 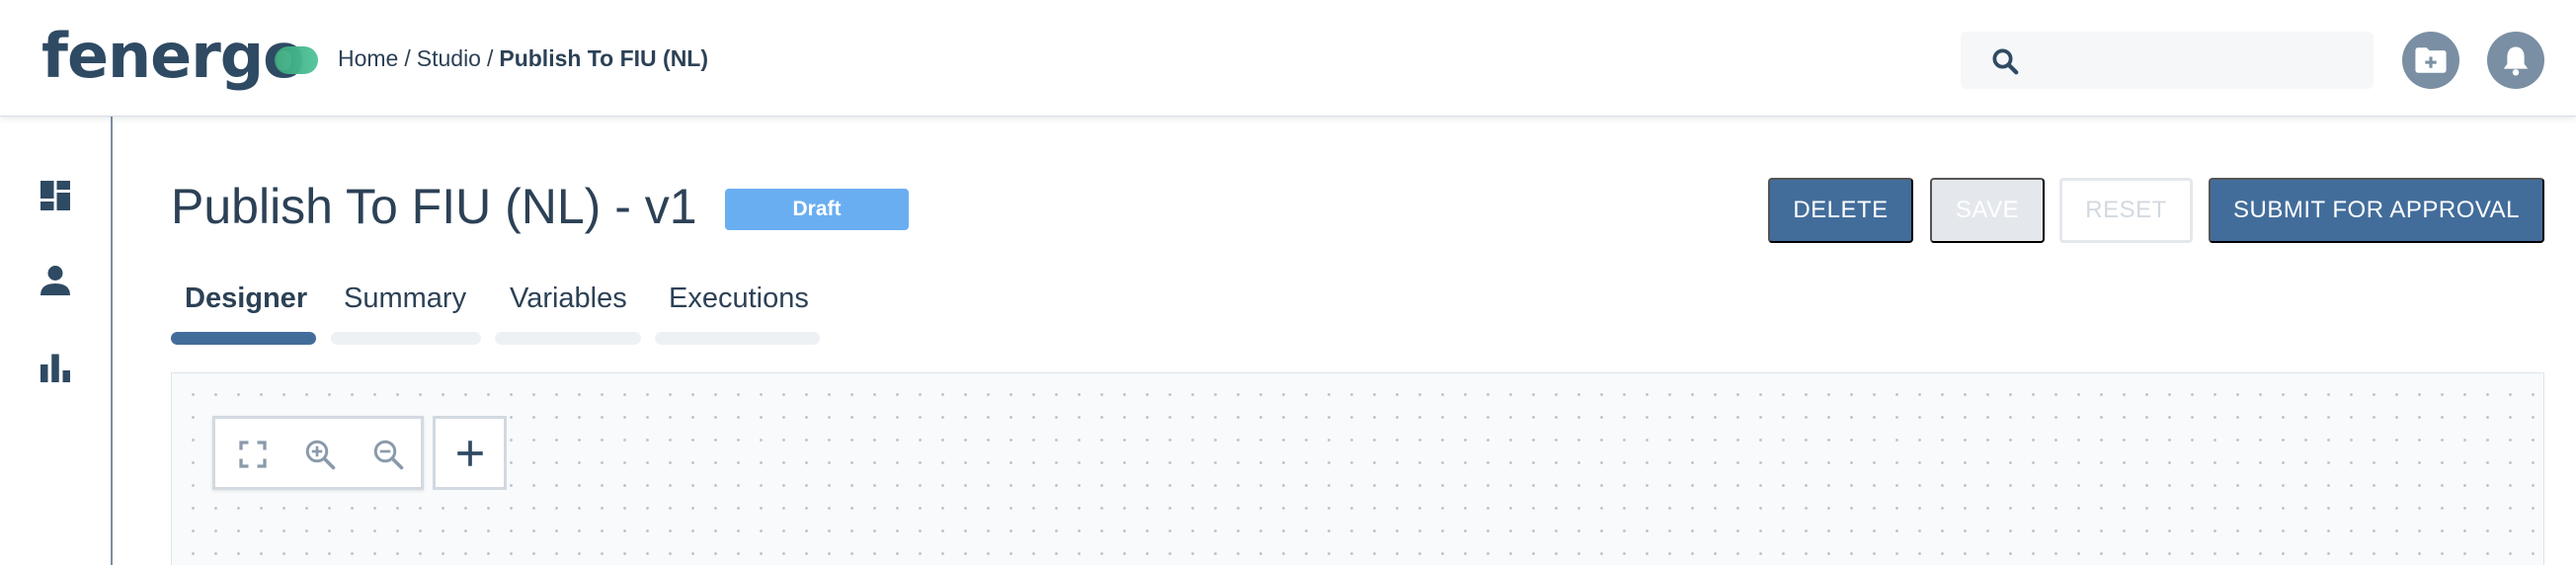 What do you see at coordinates (568, 338) in the screenshot?
I see `tab-indicator-variables` at bounding box center [568, 338].